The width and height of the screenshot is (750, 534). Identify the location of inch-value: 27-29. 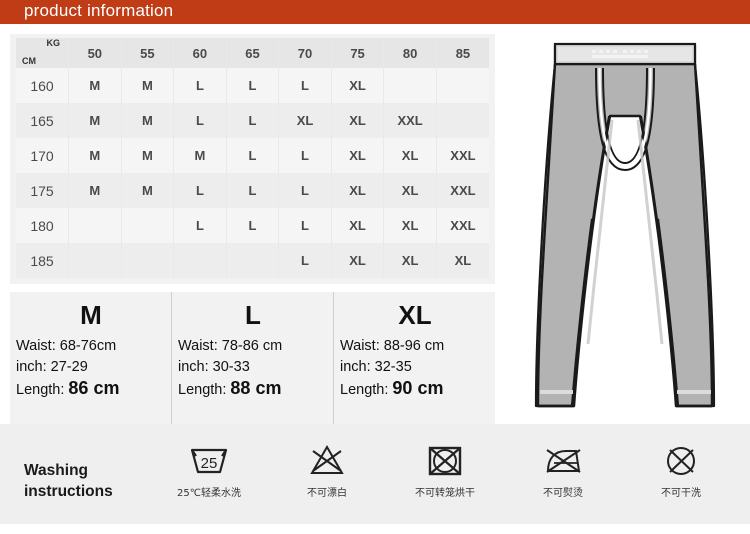
(69, 367).